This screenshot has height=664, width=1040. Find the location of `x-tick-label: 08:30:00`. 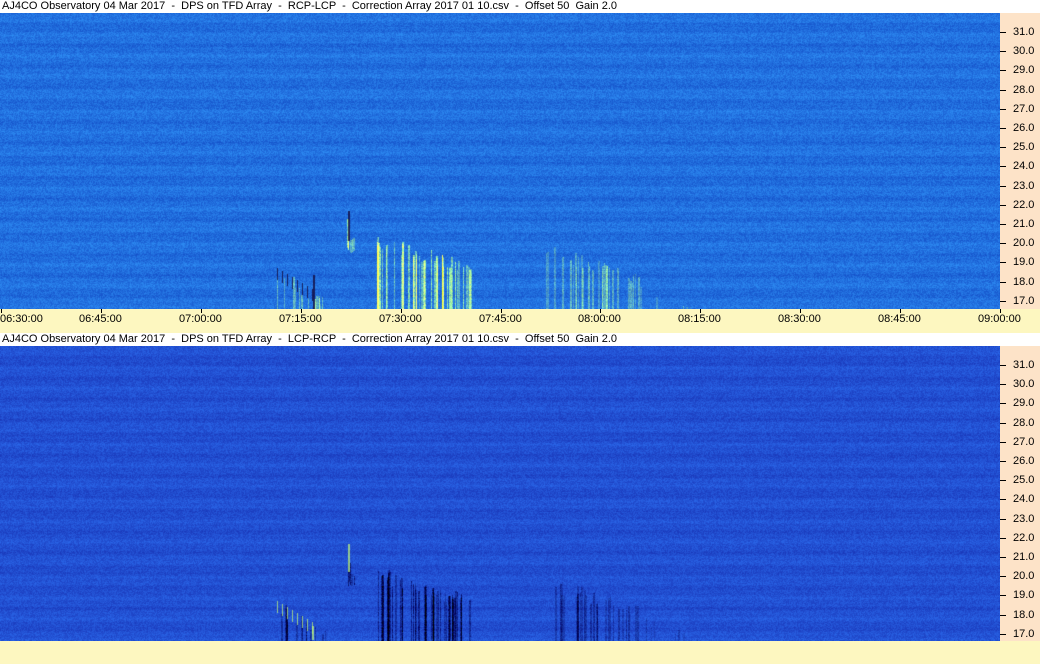

x-tick-label: 08:30:00 is located at coordinates (799, 319).